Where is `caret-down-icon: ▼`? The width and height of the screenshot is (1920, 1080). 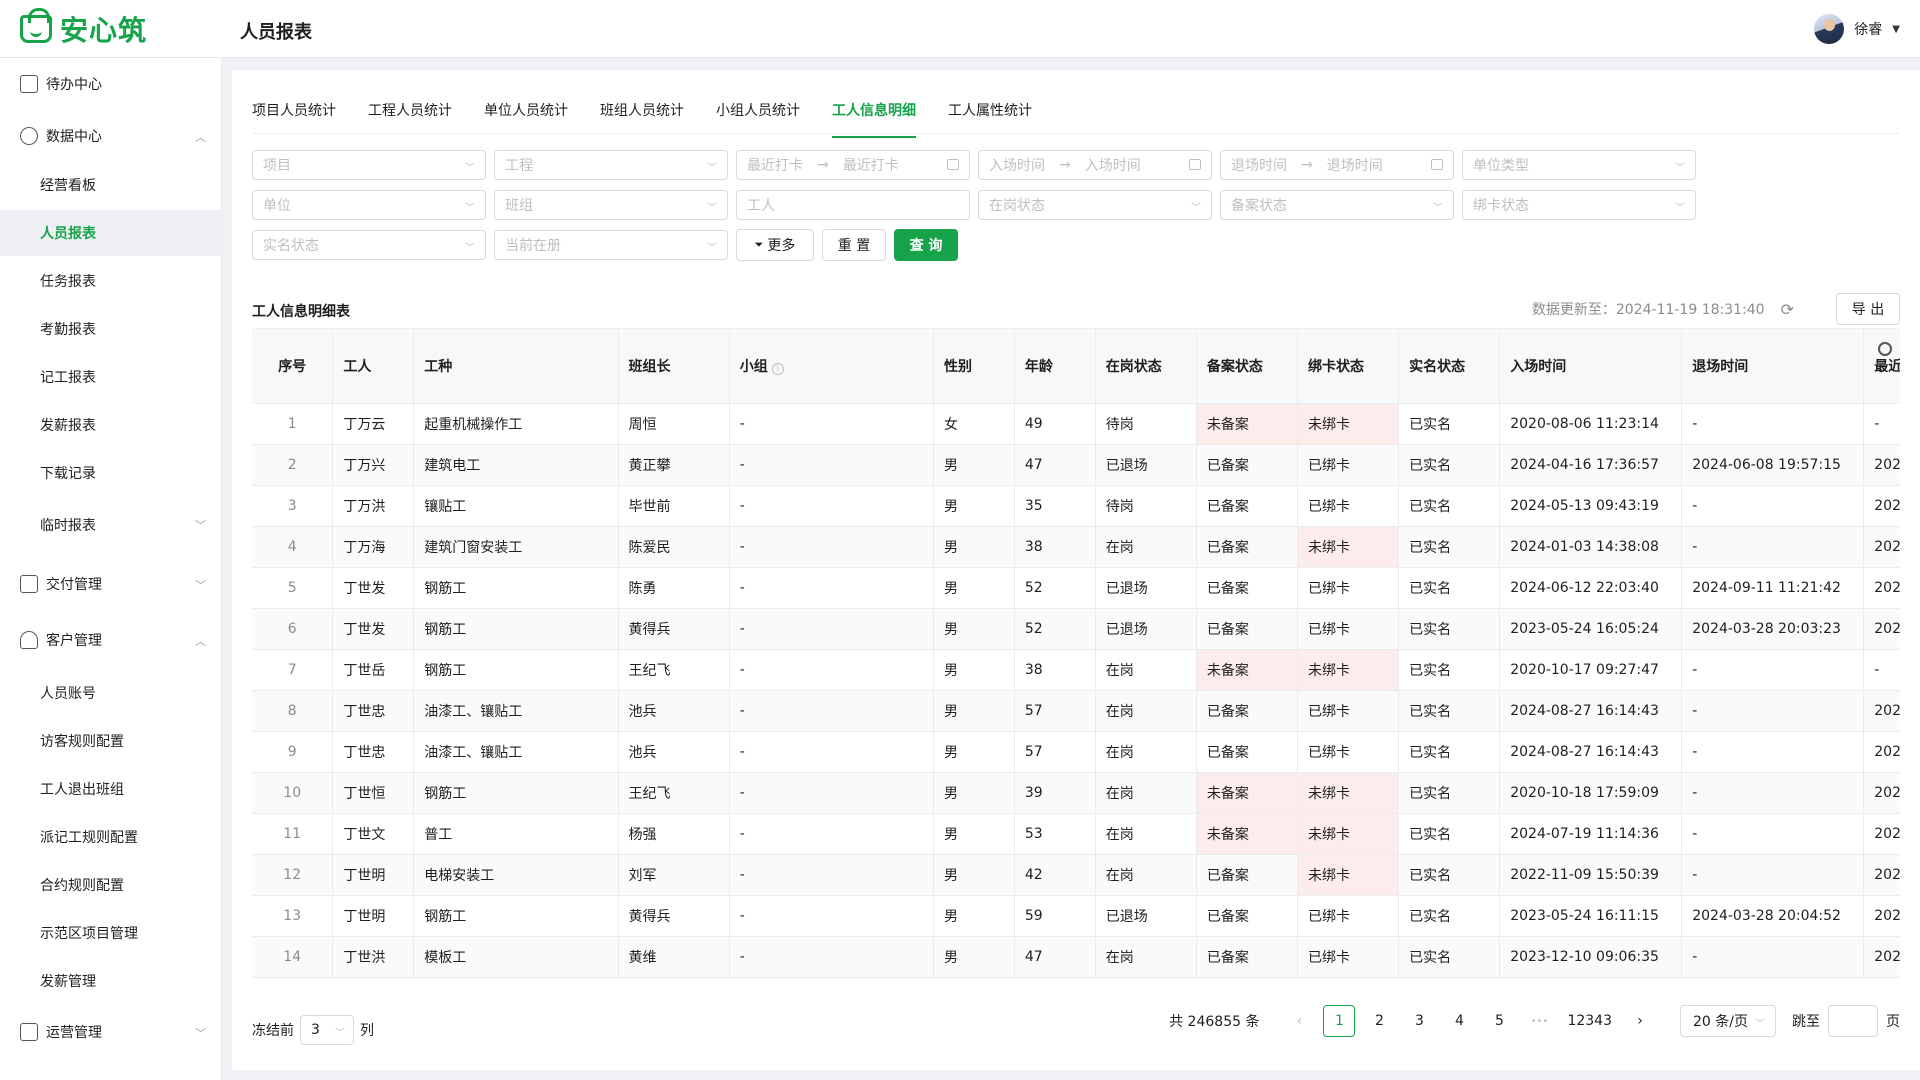 caret-down-icon: ▼ is located at coordinates (1896, 29).